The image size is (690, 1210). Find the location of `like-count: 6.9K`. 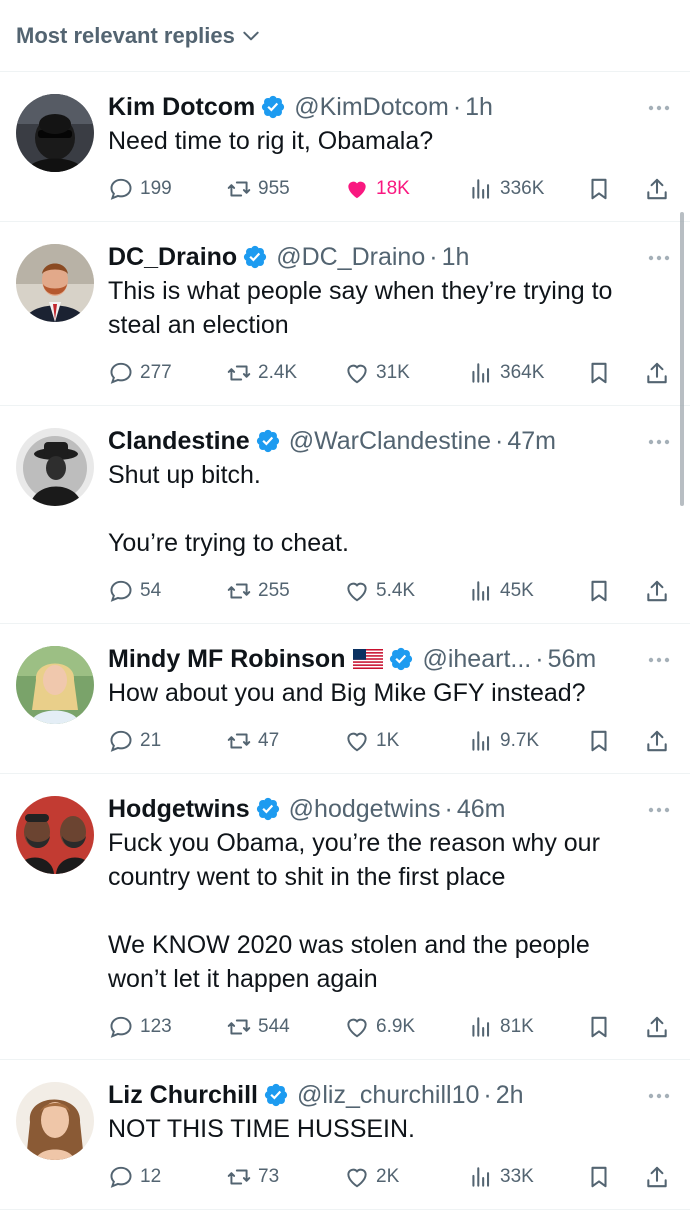

like-count: 6.9K is located at coordinates (396, 1026).